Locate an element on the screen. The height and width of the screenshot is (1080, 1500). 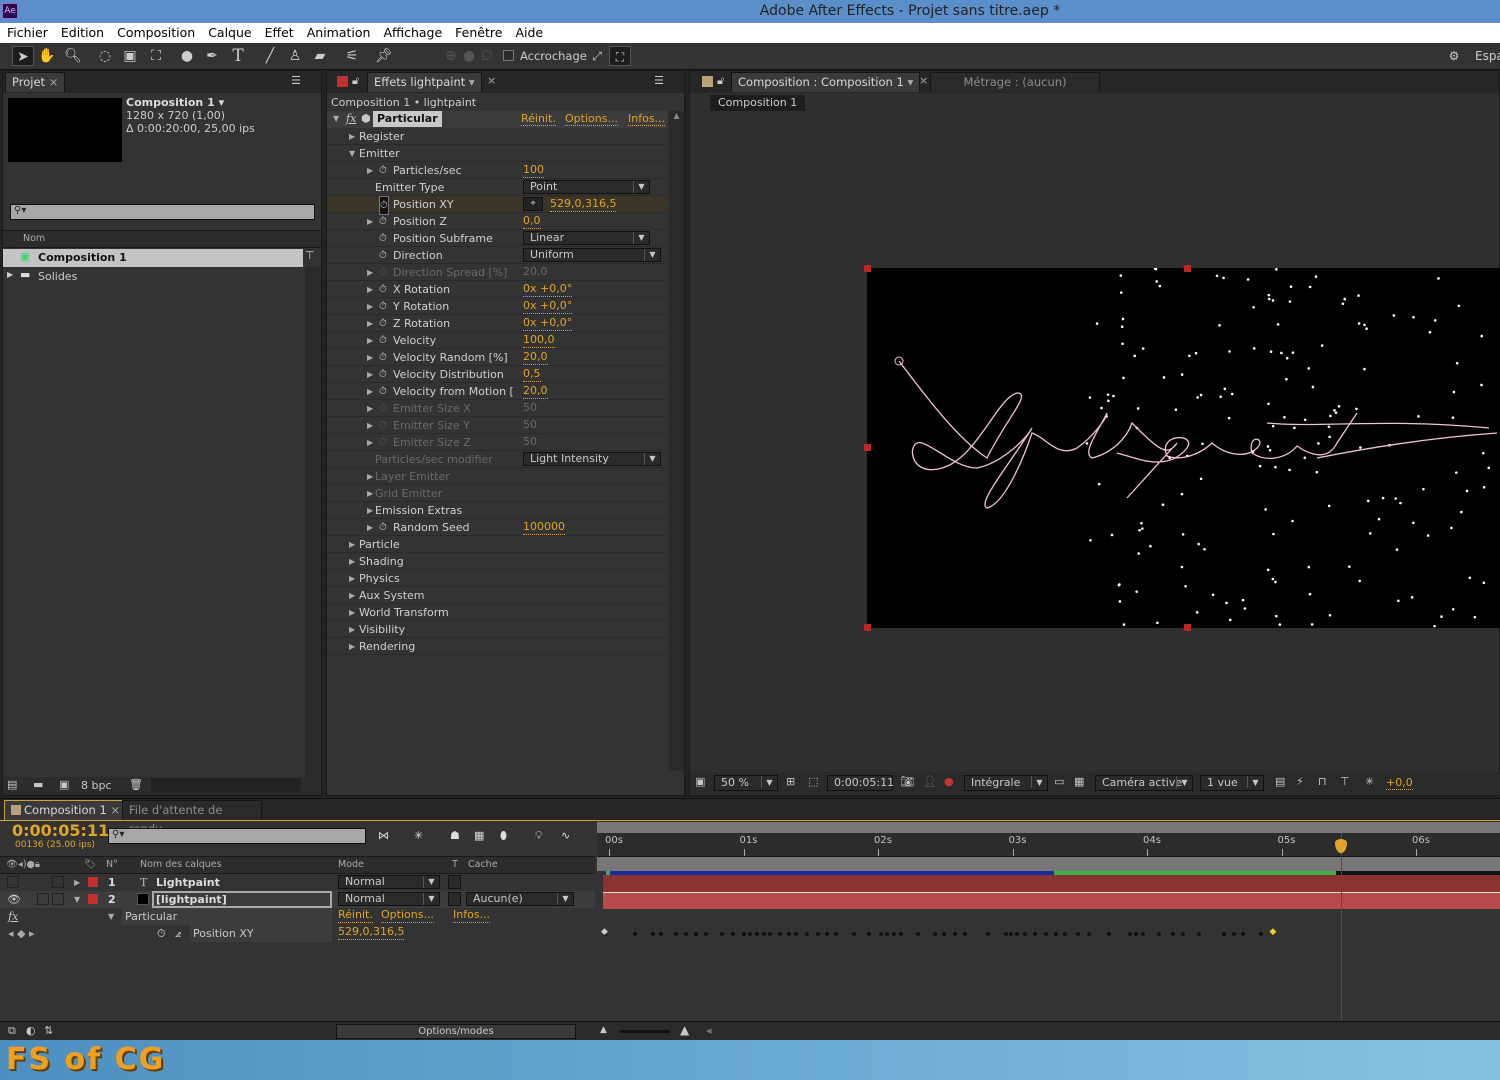
transfer-controls-icon: ◐ is located at coordinates (31, 1030).